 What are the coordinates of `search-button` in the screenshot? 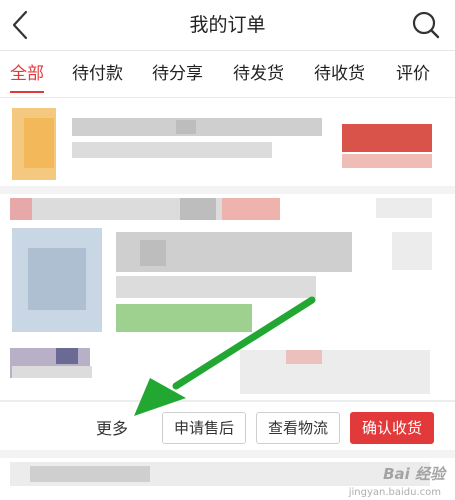 It's located at (426, 25).